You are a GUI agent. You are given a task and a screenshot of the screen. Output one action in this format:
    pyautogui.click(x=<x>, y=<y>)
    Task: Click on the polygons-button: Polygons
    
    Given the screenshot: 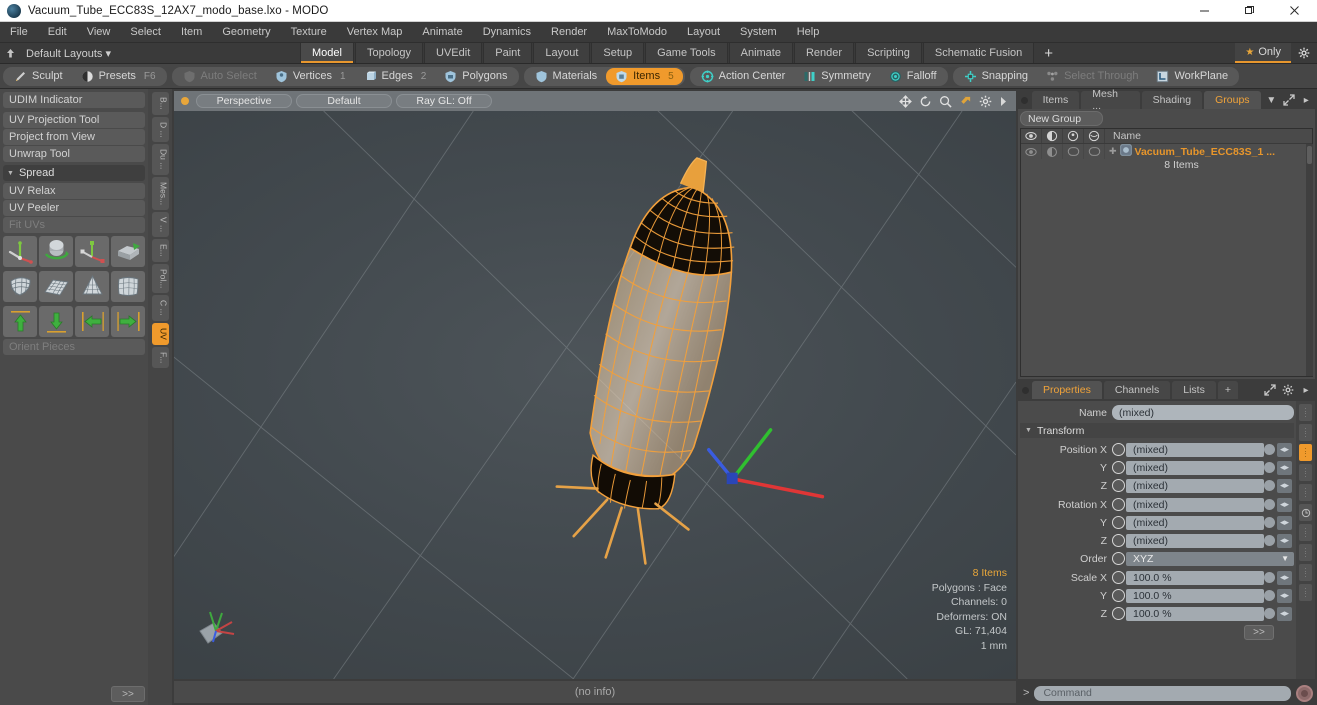 What is the action you would take?
    pyautogui.click(x=475, y=76)
    